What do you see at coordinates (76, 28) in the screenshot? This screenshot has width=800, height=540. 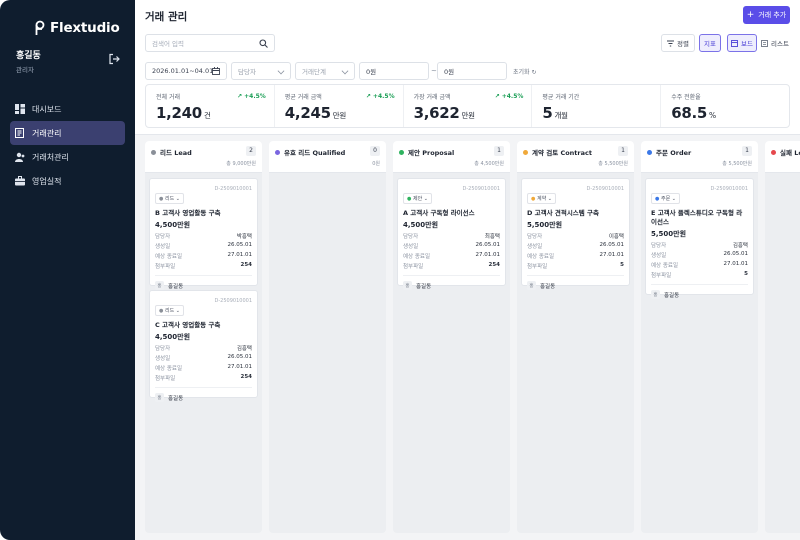 I see `app-logo: Flextudio` at bounding box center [76, 28].